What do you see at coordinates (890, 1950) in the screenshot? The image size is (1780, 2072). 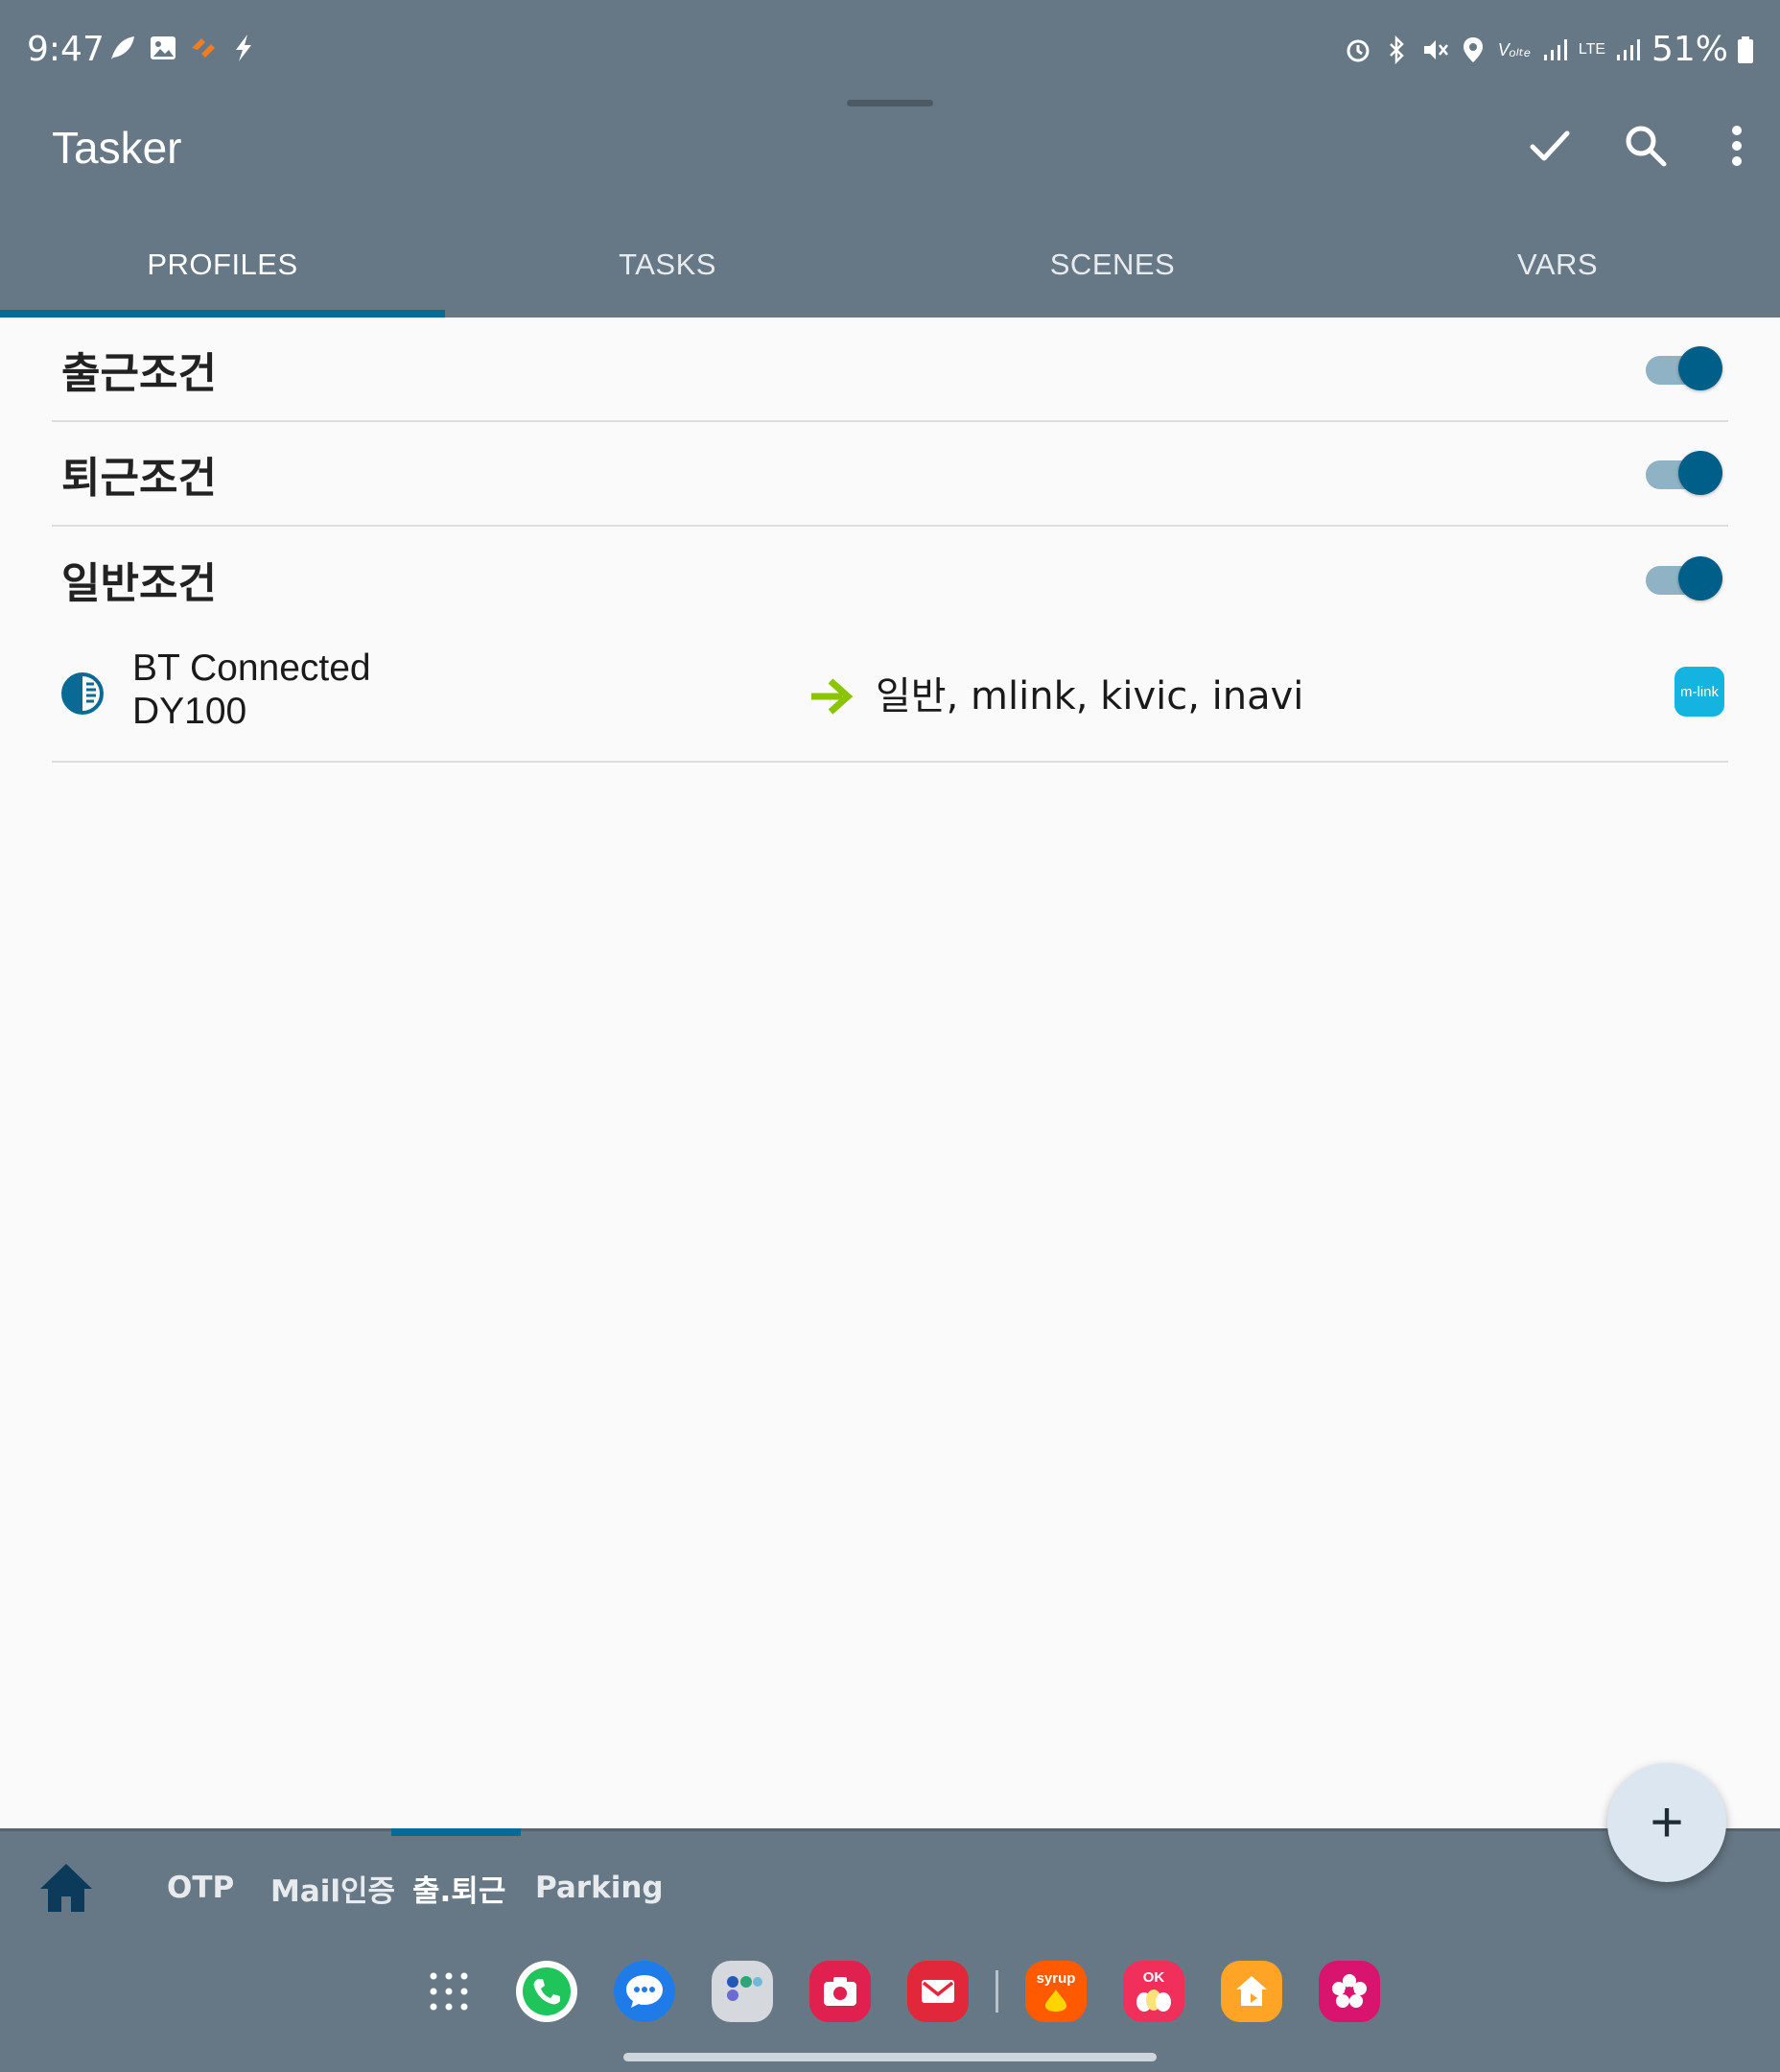 I see `bottom-bar: OTP Mail인증 출.퇴근 Parking syrup OK` at bounding box center [890, 1950].